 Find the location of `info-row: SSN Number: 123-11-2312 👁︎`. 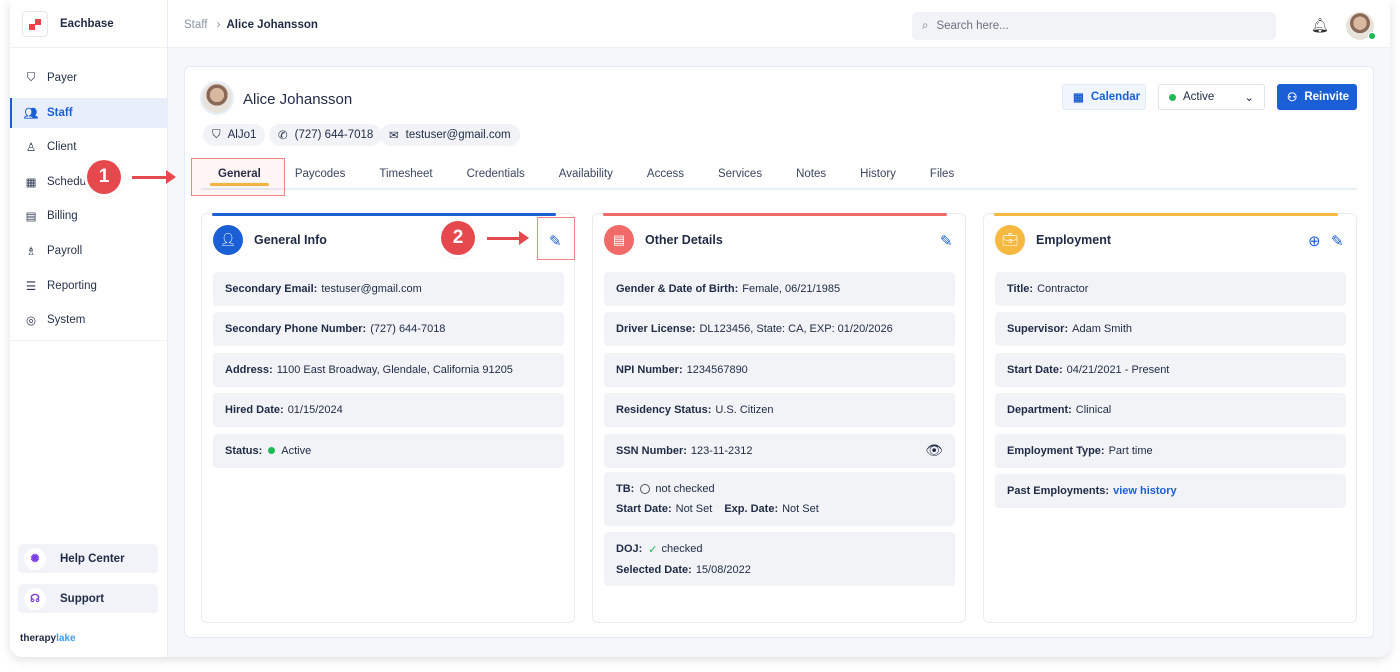

info-row: SSN Number: 123-11-2312 👁︎ is located at coordinates (779, 450).